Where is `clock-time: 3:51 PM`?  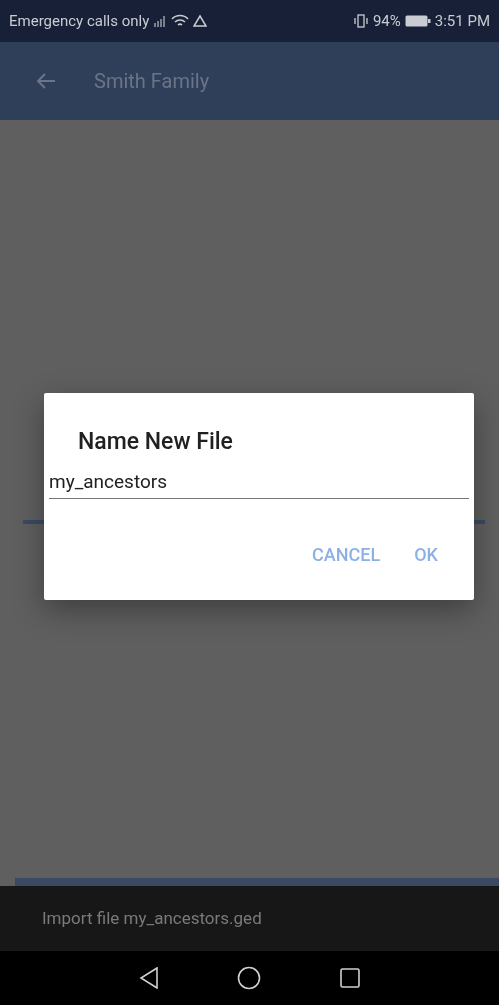 clock-time: 3:51 PM is located at coordinates (462, 21).